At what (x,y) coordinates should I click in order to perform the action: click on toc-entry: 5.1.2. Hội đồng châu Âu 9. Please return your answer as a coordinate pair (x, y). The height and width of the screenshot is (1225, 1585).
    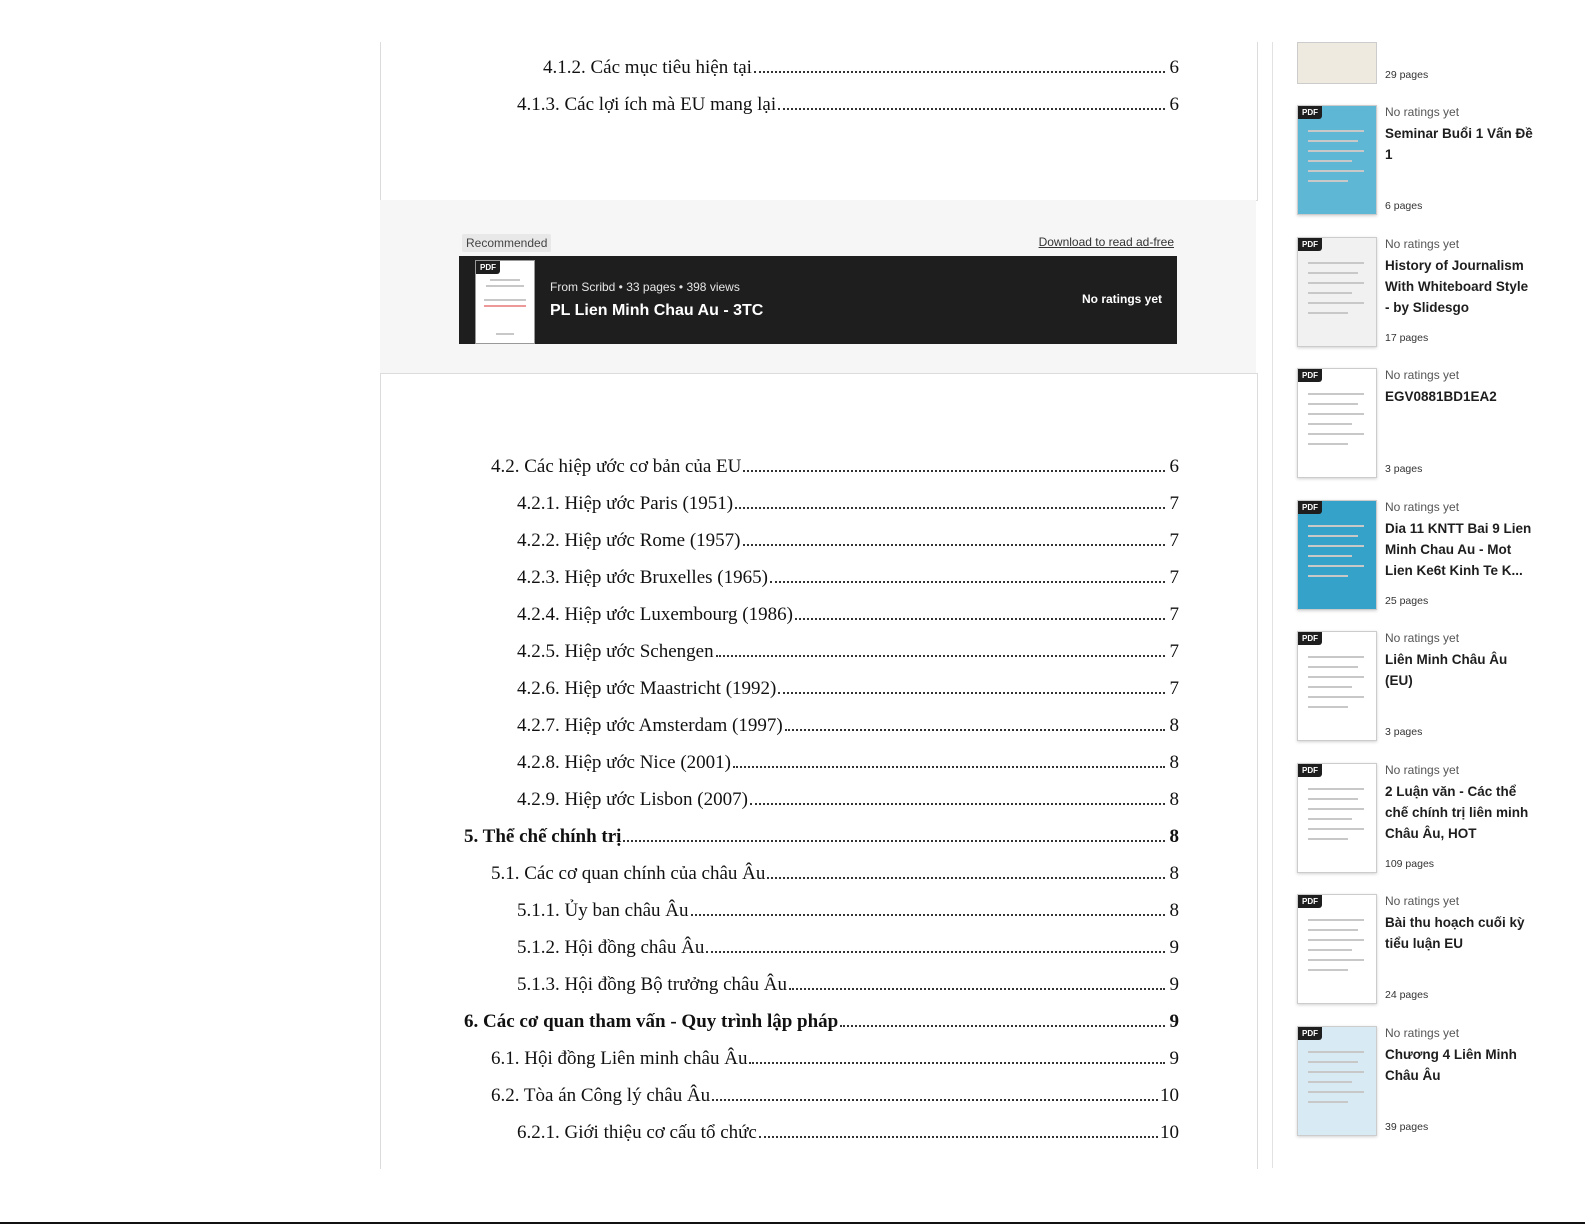
    Looking at the image, I should click on (848, 946).